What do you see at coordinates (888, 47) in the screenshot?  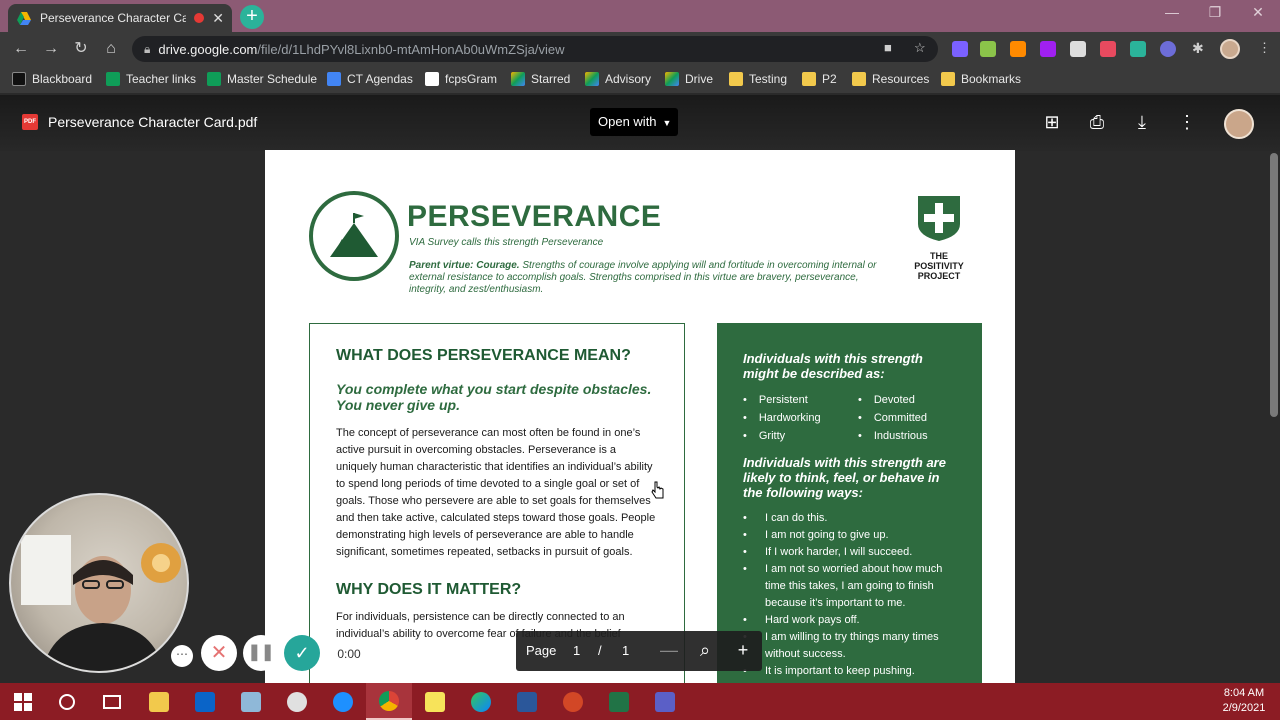 I see `camera-icon: ■` at bounding box center [888, 47].